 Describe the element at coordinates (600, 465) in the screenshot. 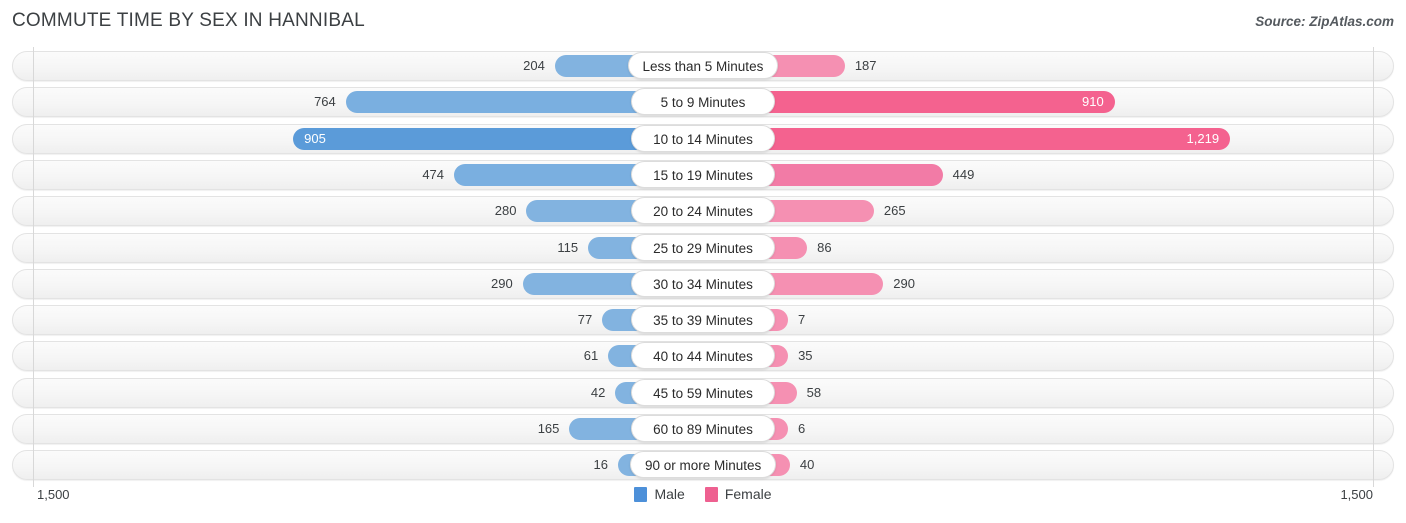

I see `bar-value-male: 16` at that location.